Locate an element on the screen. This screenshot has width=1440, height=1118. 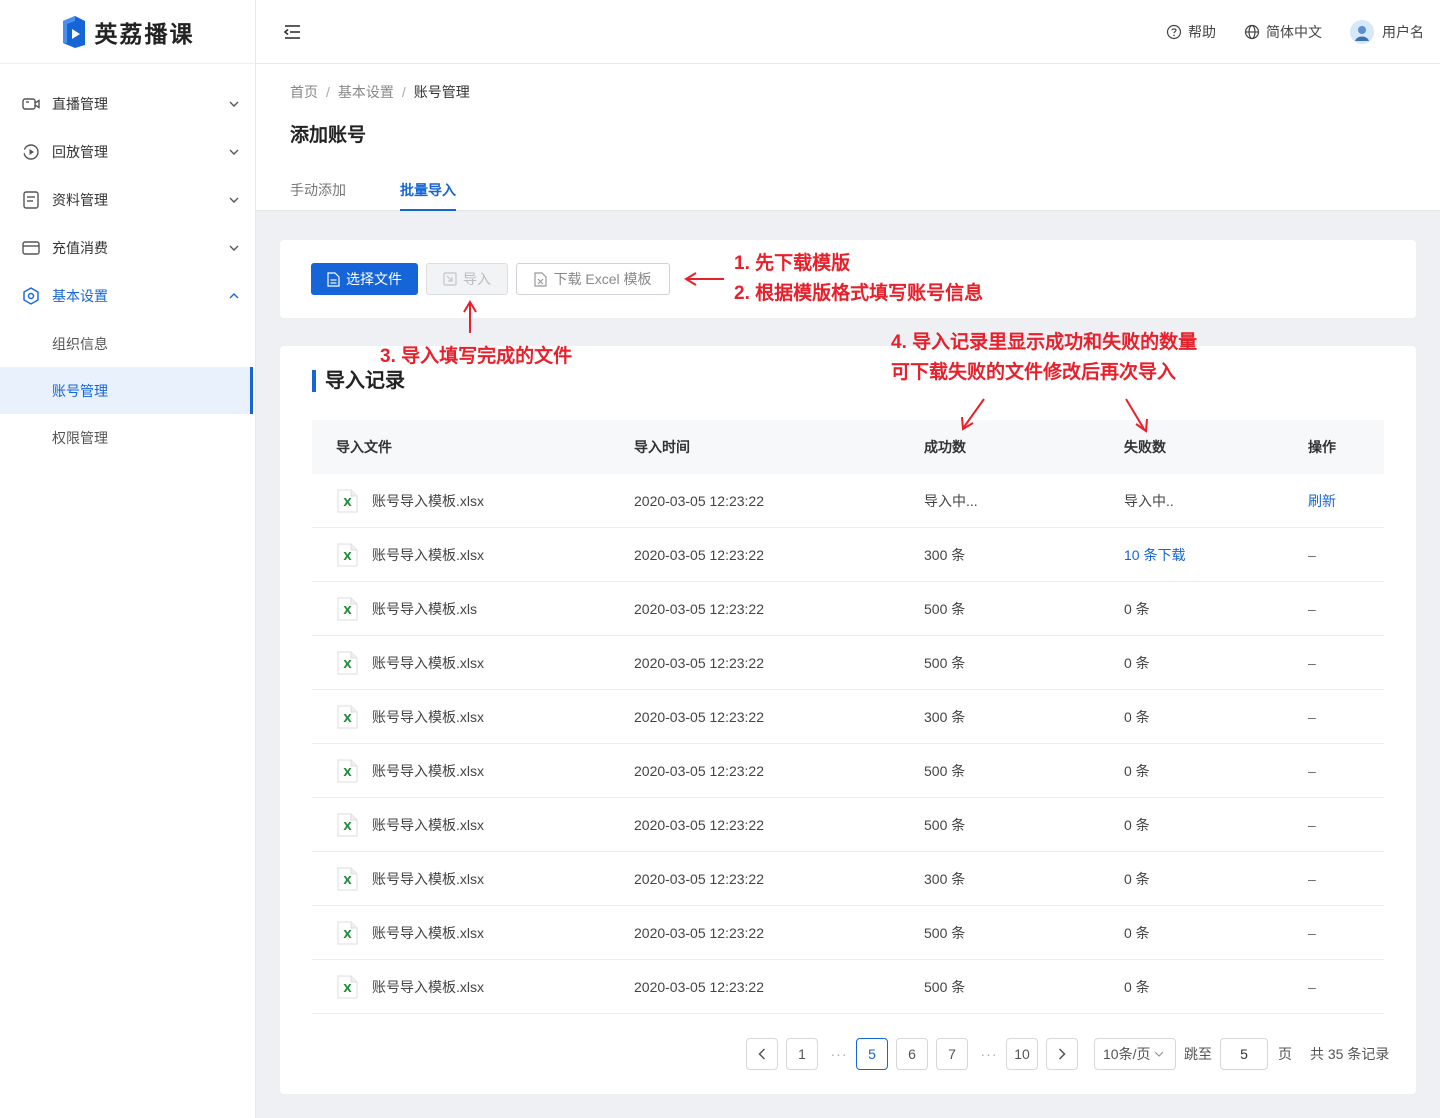
breadcrumb: 首页 / 基本设置 / 账号管理 is located at coordinates (380, 92).